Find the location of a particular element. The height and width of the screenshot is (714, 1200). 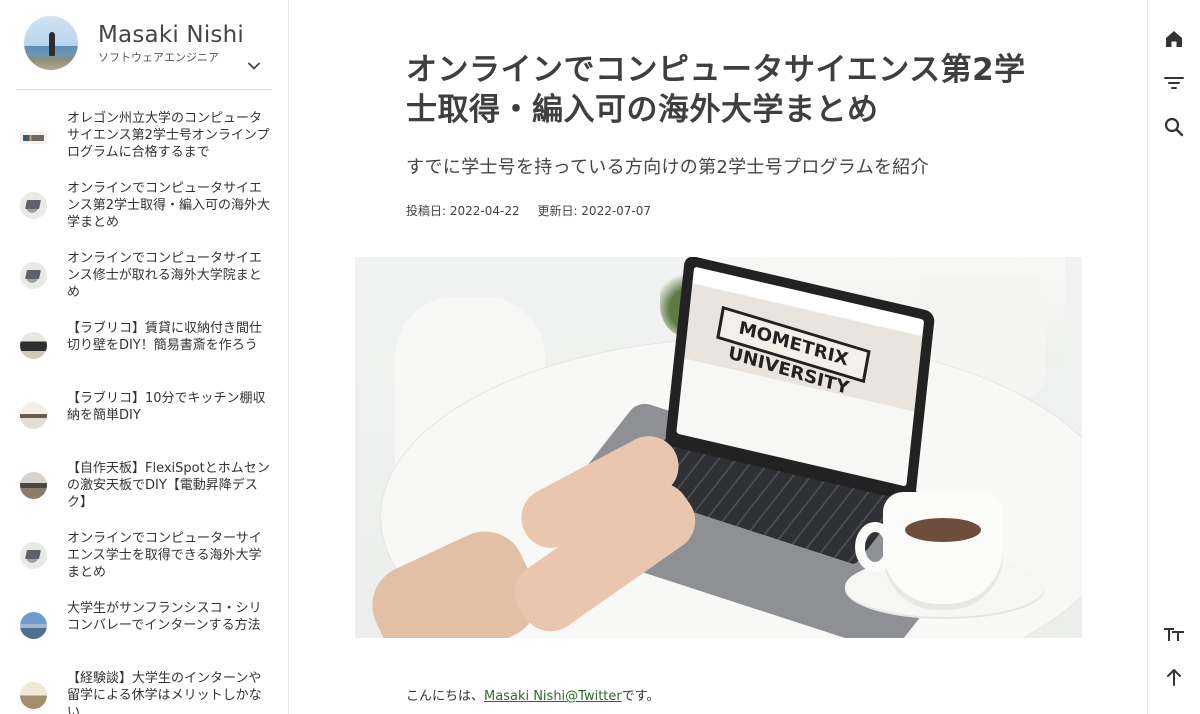

arrow-up-icon is located at coordinates (1174, 677).